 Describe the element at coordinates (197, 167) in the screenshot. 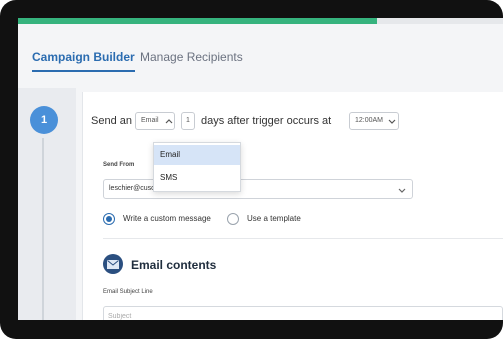

I see `channel-dropdown-menu: Email SMS` at that location.